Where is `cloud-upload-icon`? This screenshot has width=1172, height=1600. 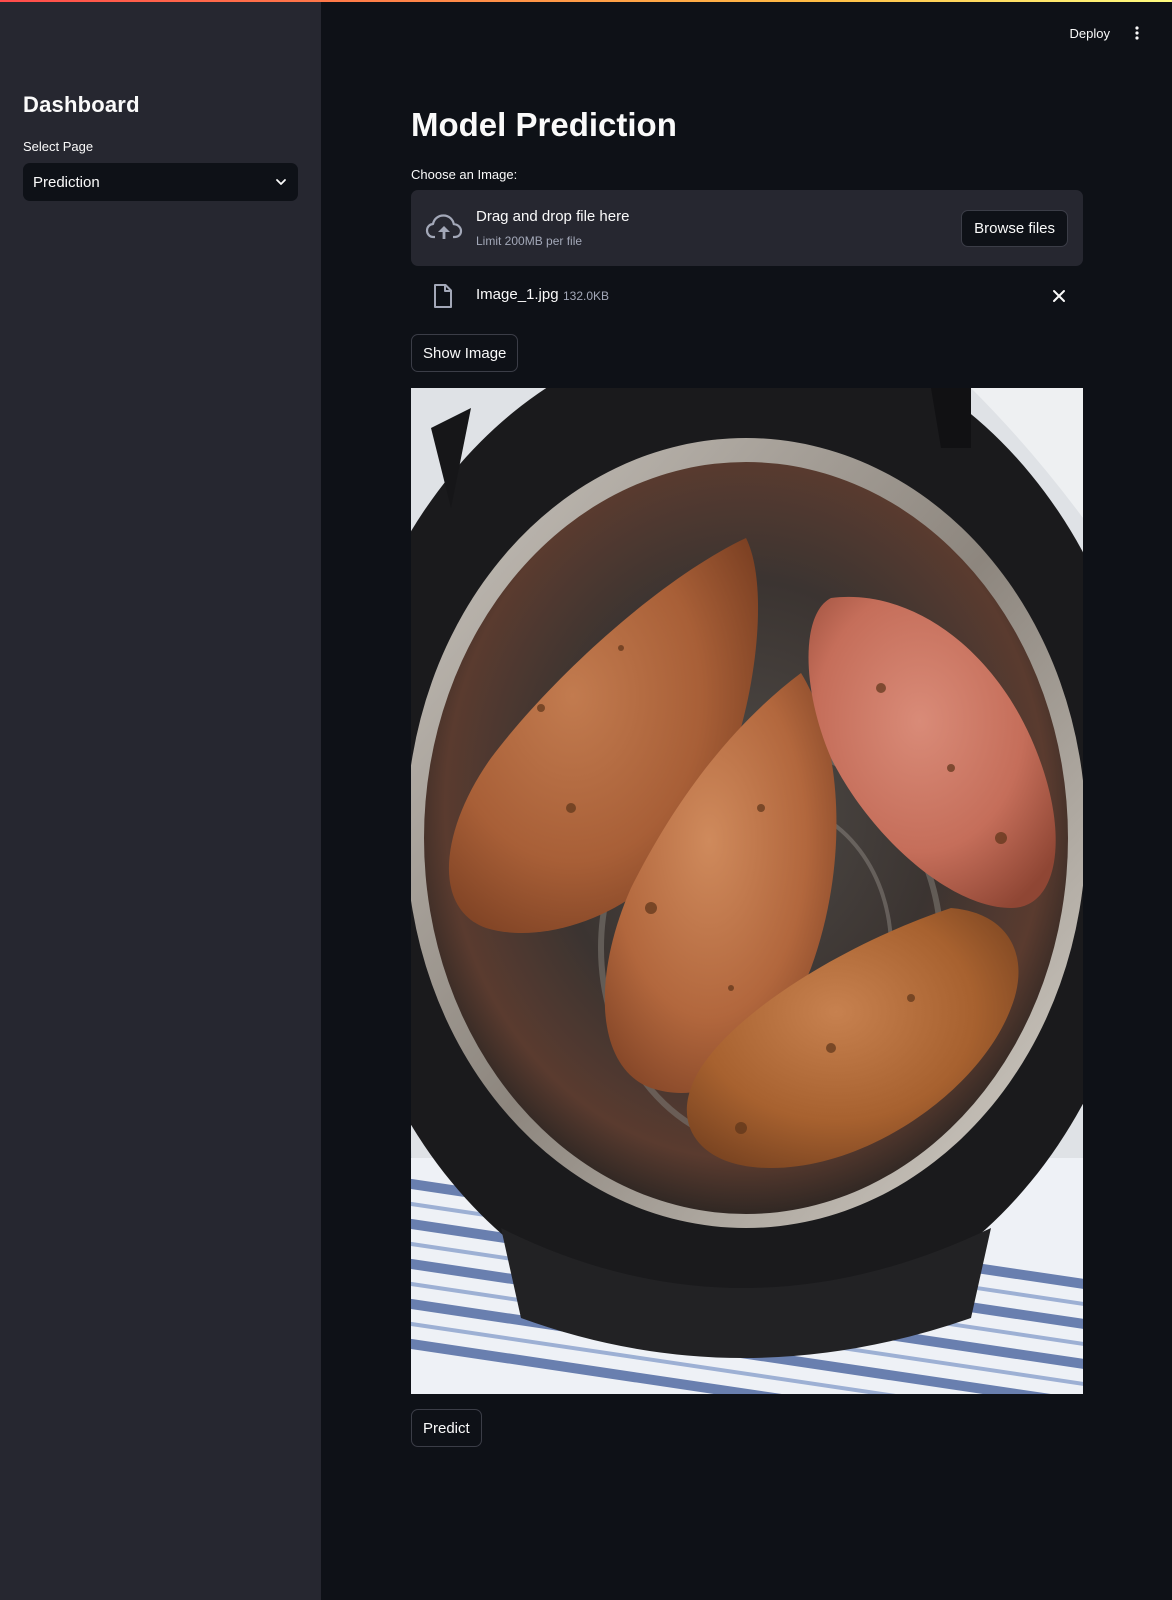 cloud-upload-icon is located at coordinates (444, 228).